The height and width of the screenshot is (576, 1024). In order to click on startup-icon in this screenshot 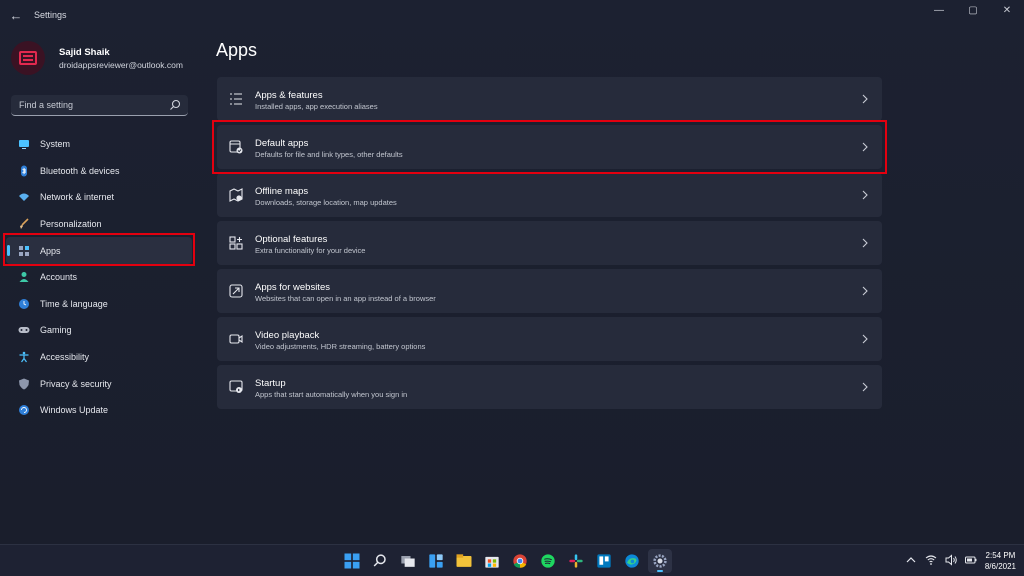, I will do `click(236, 387)`.